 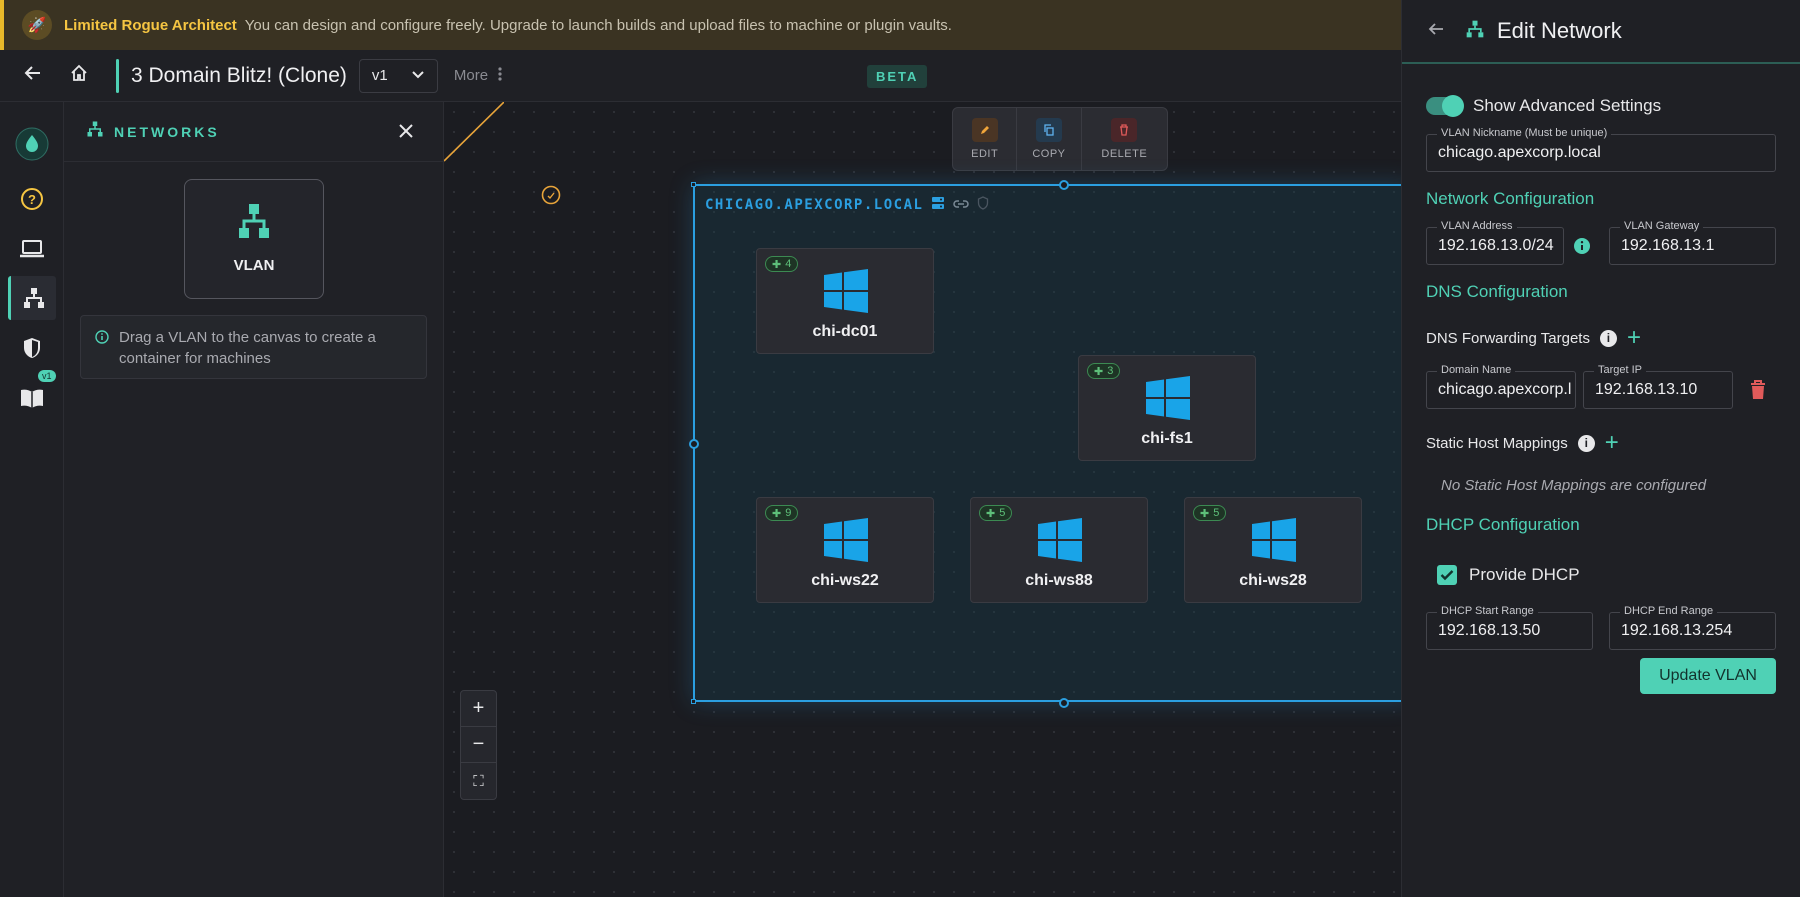 What do you see at coordinates (478, 709) in the screenshot?
I see `zoom-in-button: +` at bounding box center [478, 709].